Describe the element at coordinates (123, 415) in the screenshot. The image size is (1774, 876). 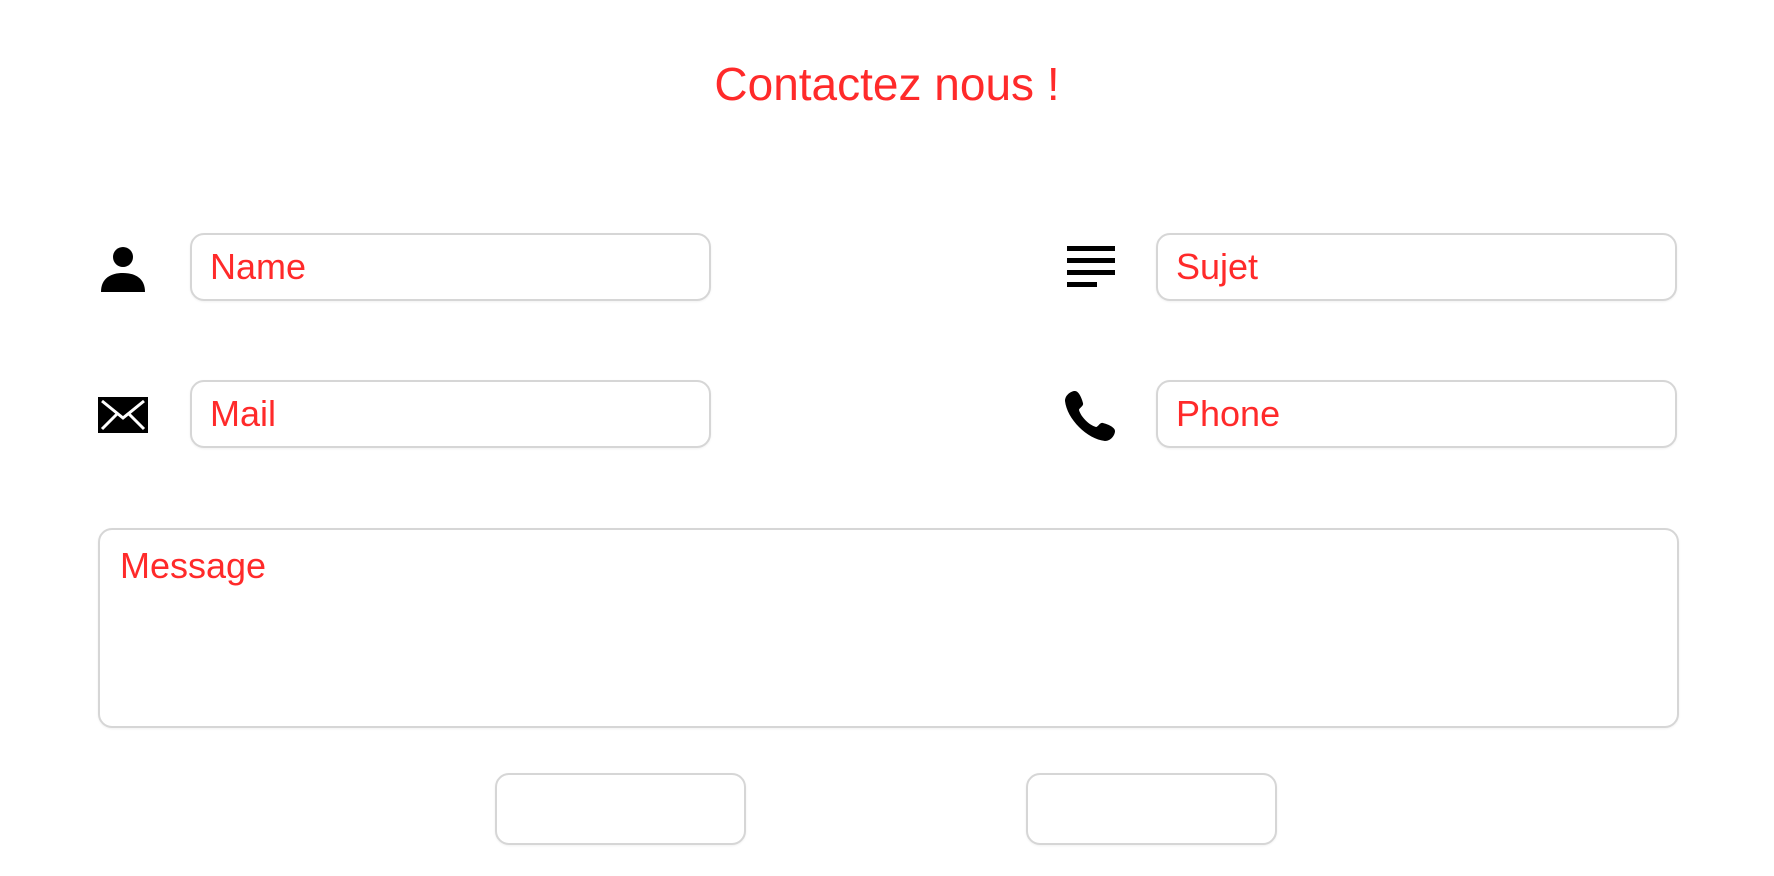
I see `envelope-icon` at that location.